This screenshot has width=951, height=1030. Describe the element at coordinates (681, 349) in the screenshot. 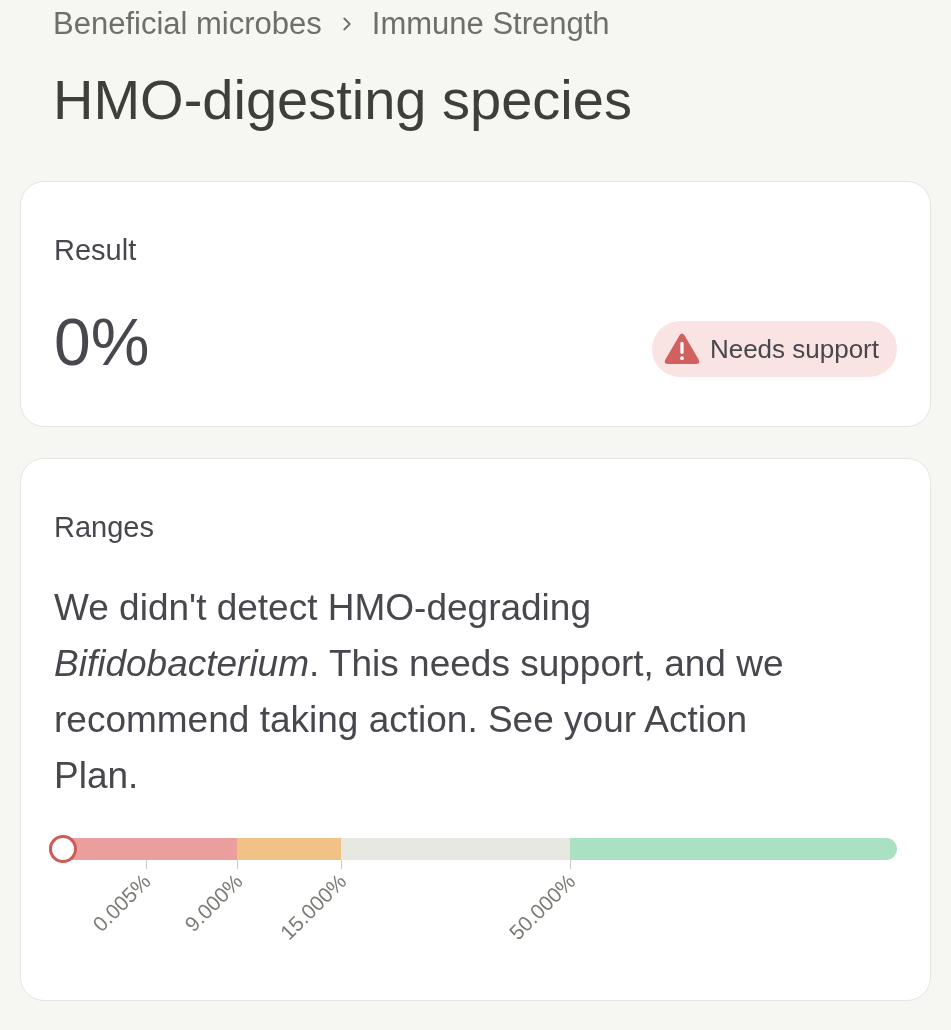

I see `warning-icon` at that location.